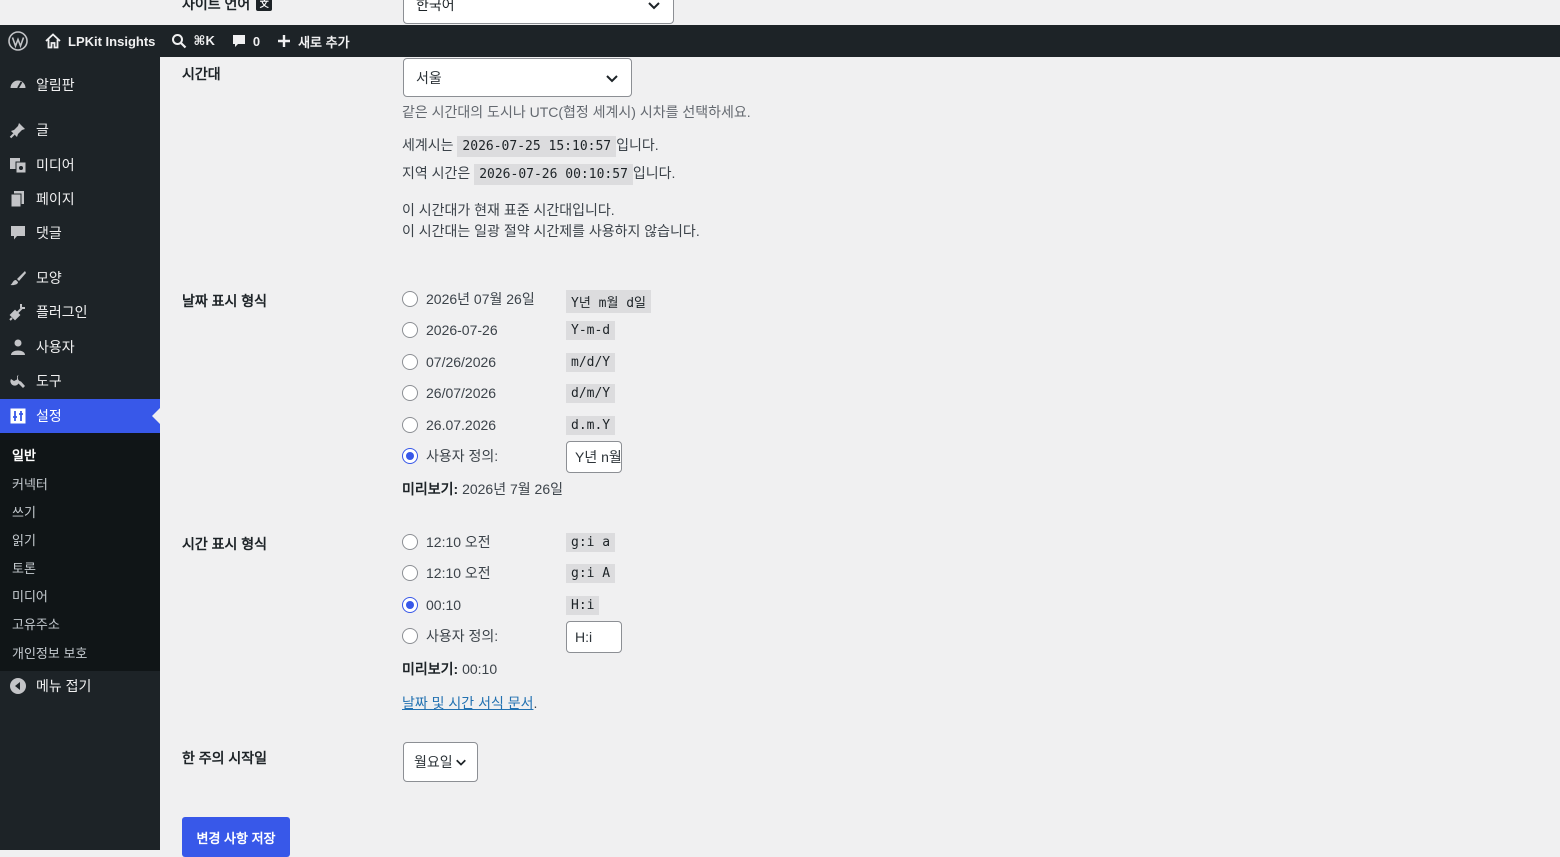 Image resolution: width=1560 pixels, height=857 pixels. I want to click on date-format-custom-option: 사용자 정의:, so click(480, 456).